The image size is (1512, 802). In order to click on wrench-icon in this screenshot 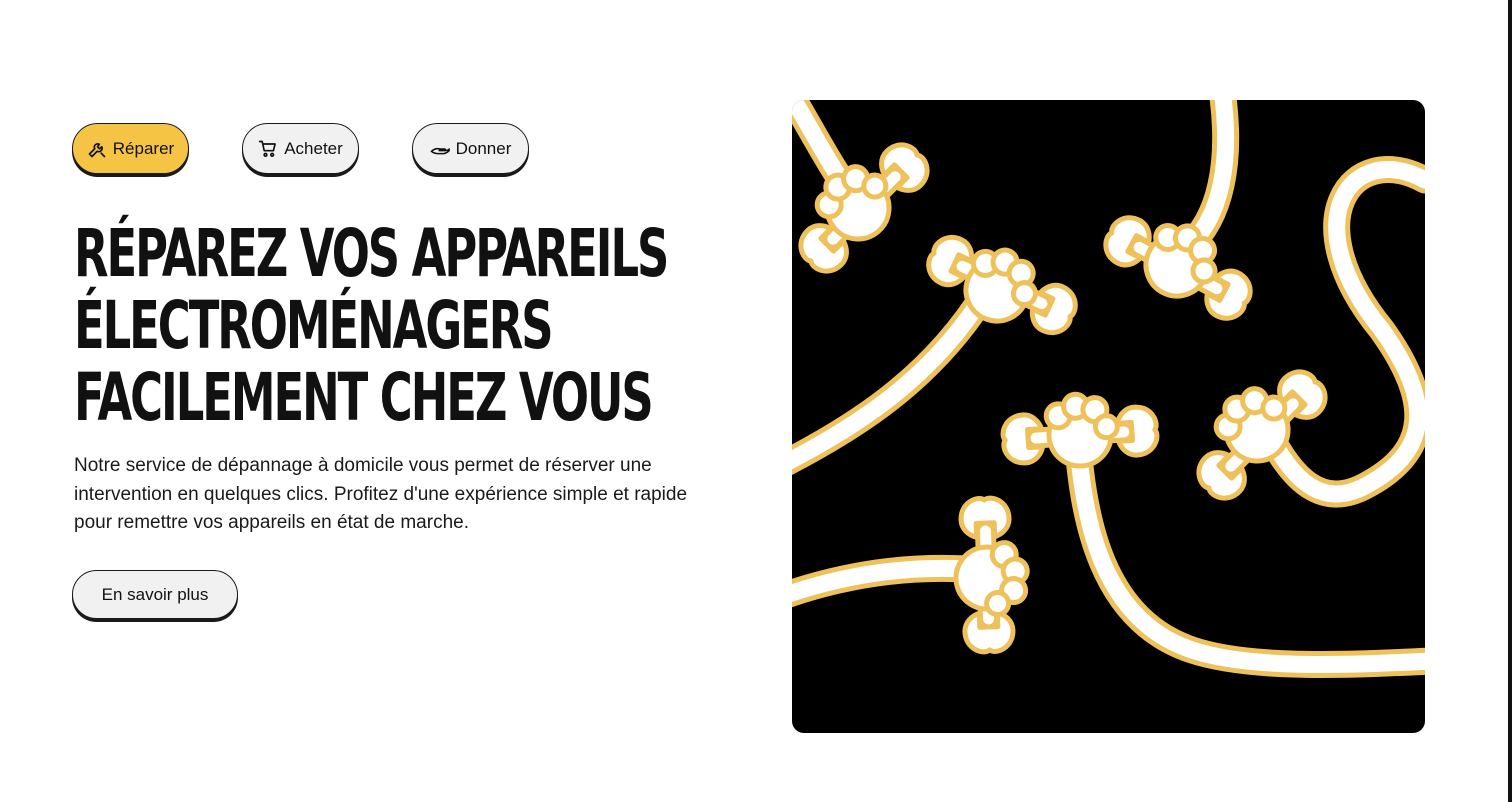, I will do `click(97, 149)`.